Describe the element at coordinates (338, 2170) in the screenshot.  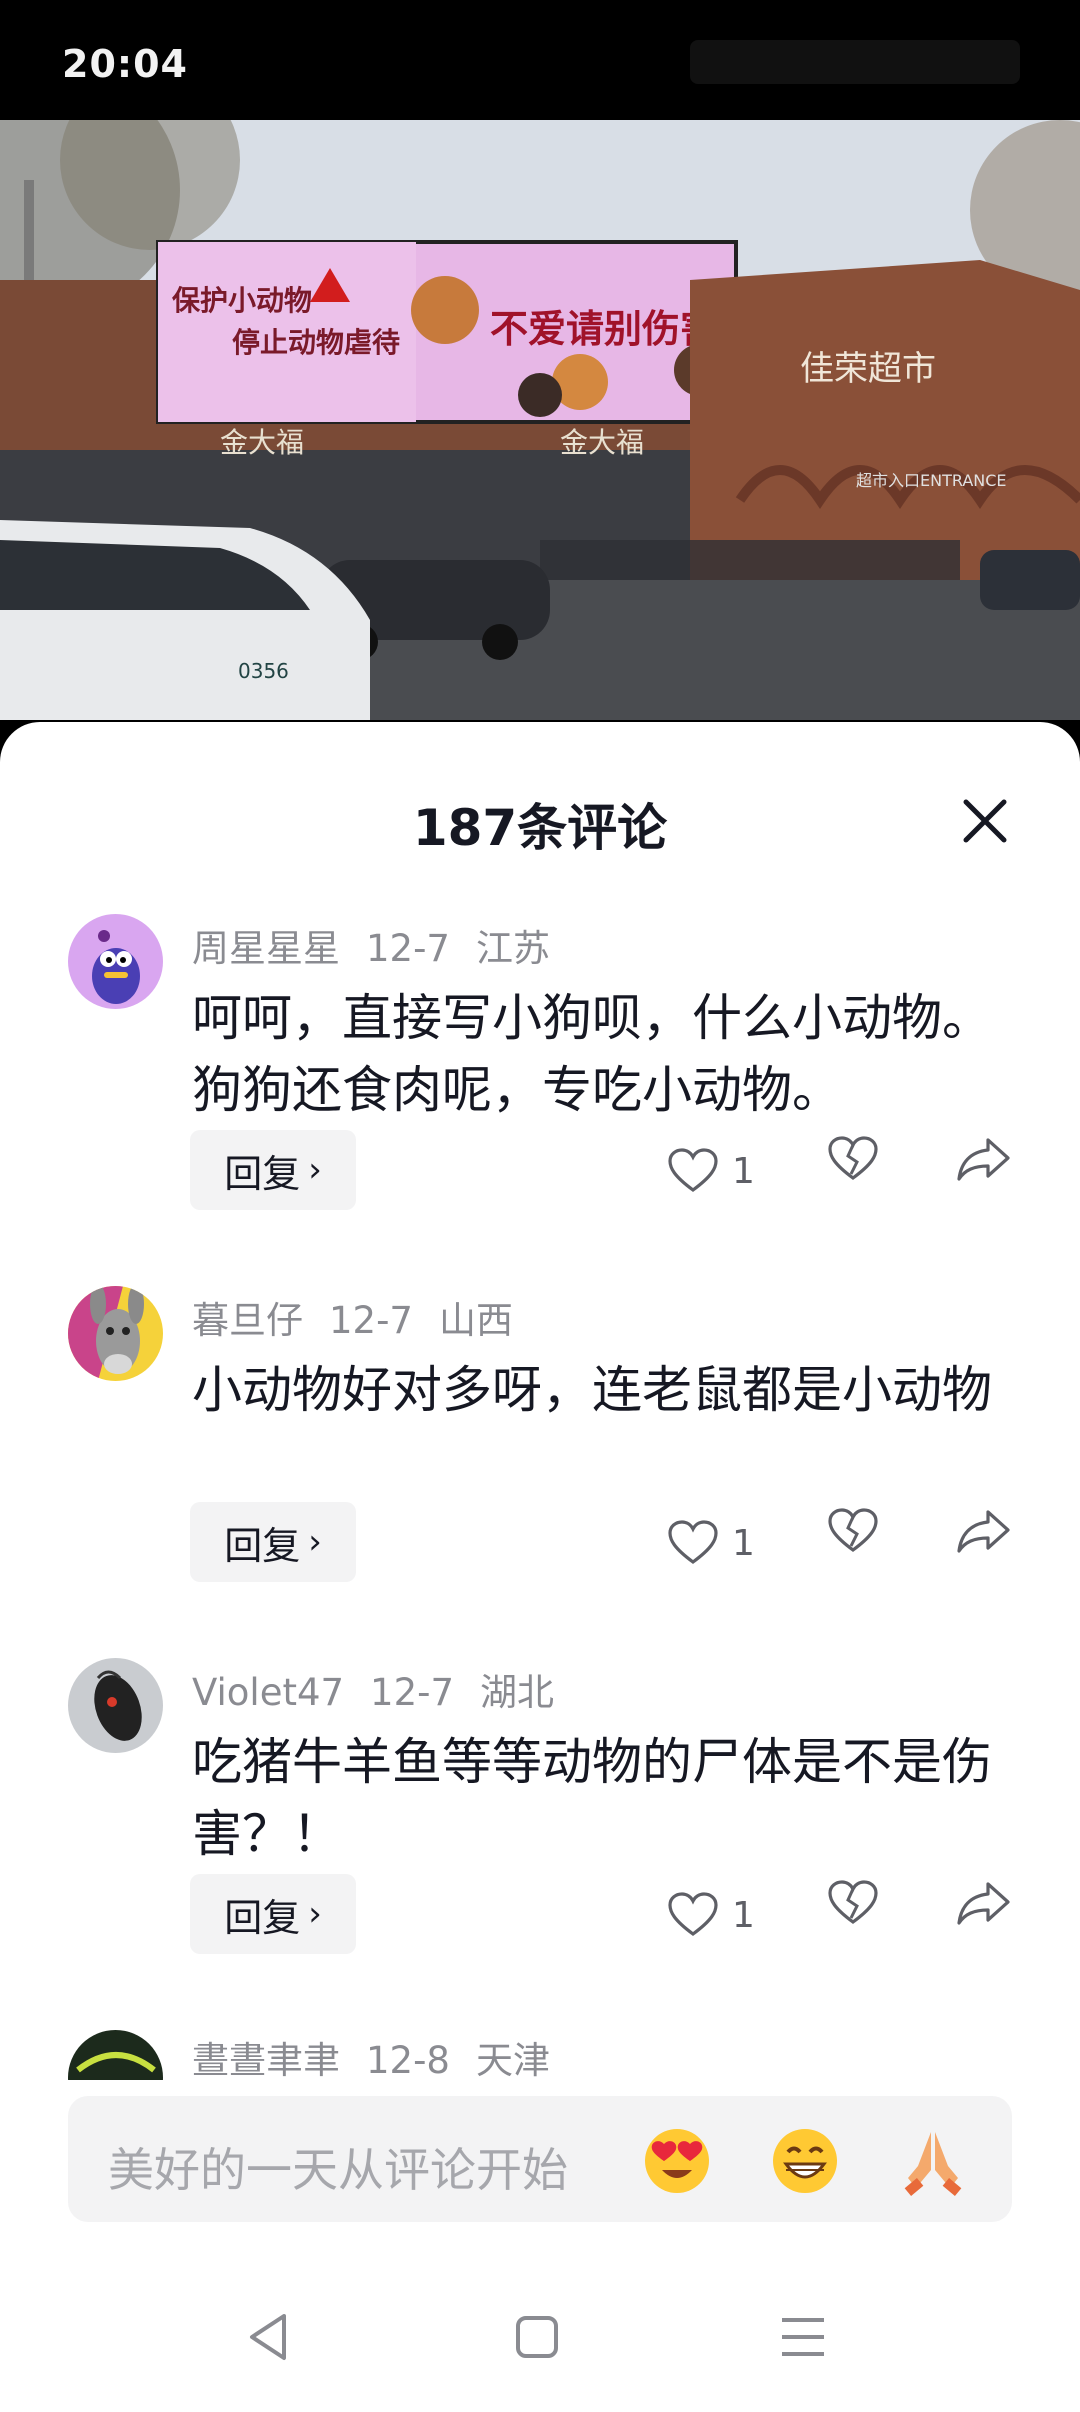
I see `comment-input-placeholder: 美好的一天从评论开始` at that location.